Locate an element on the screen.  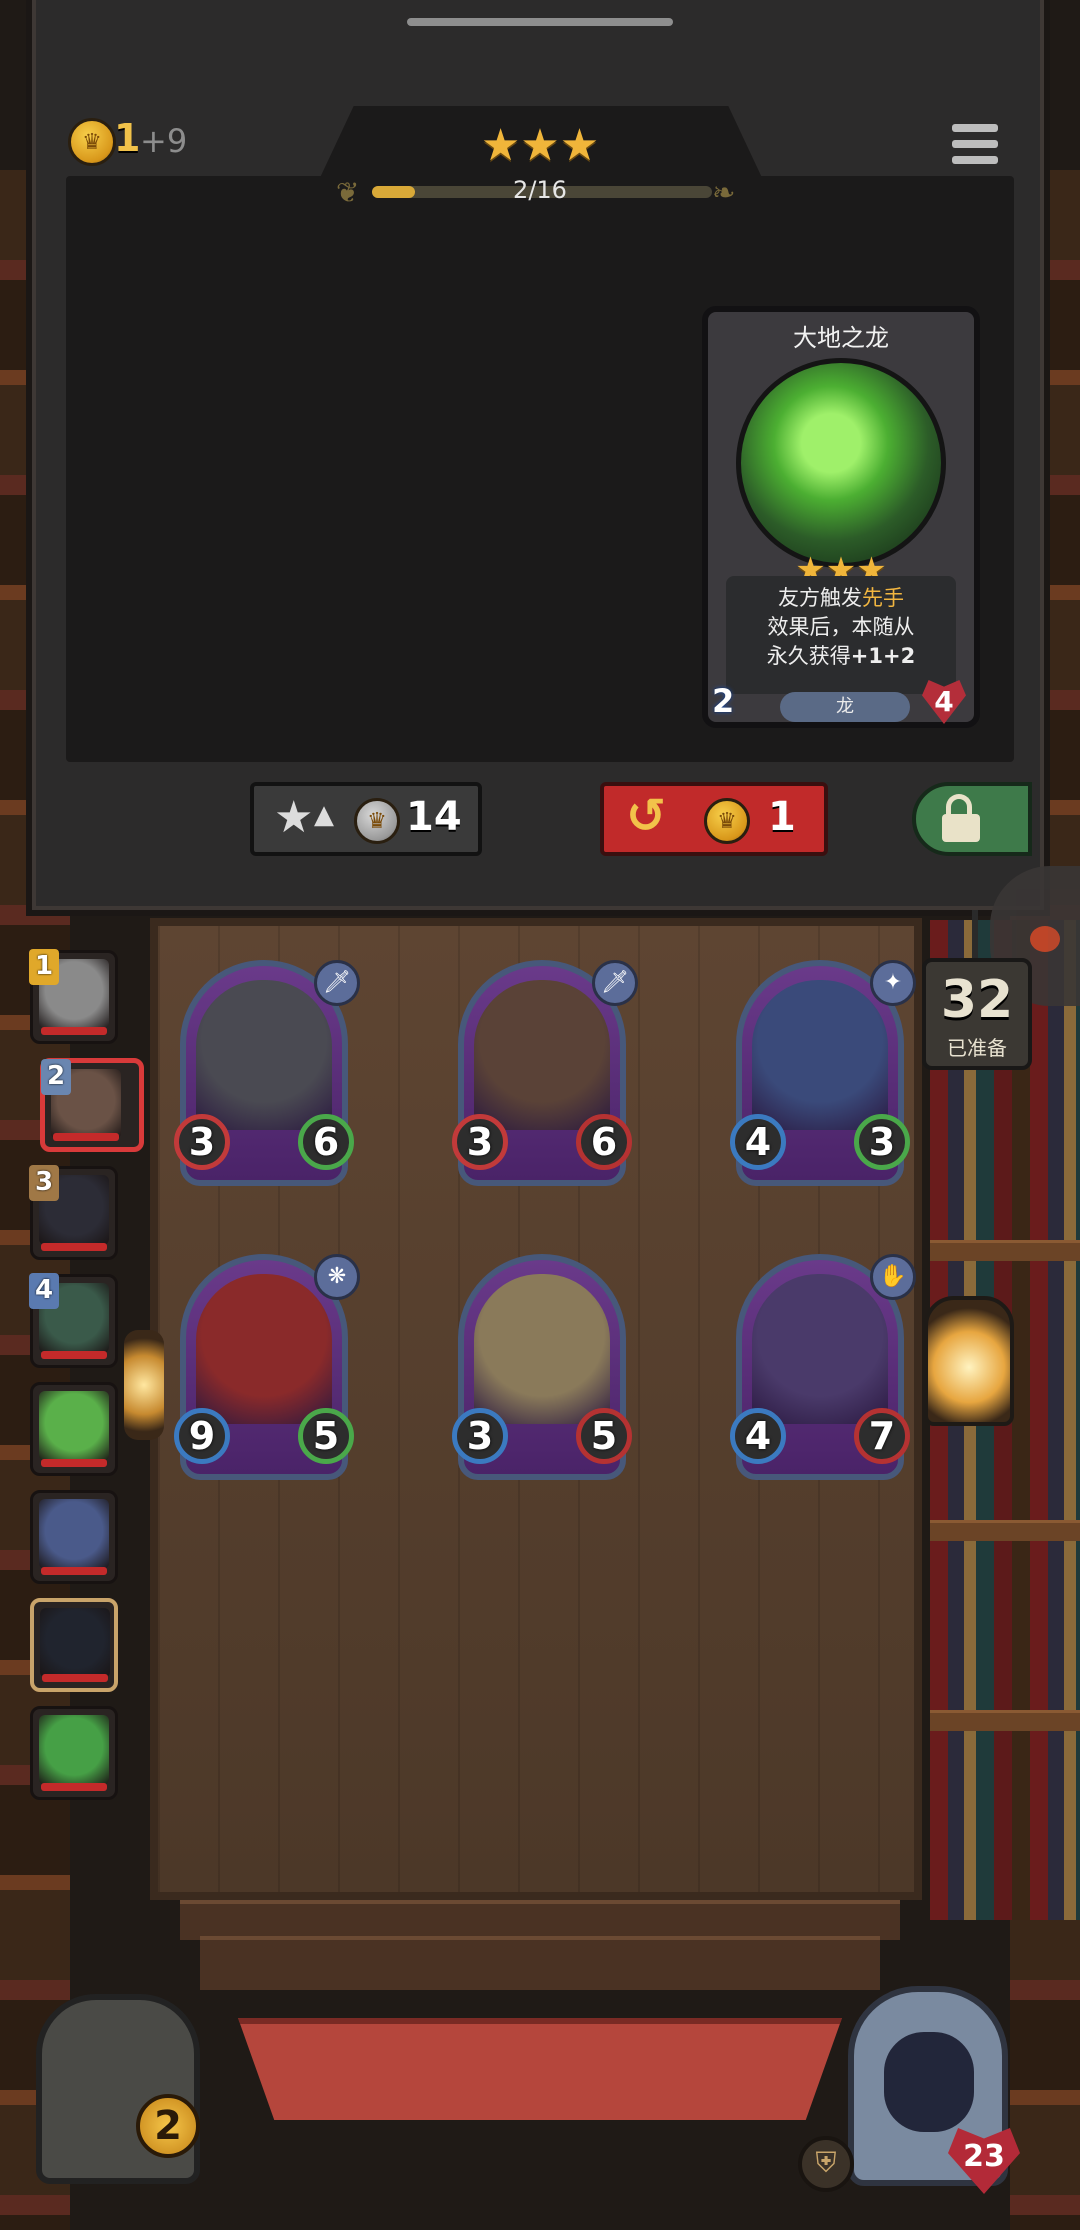
card-description: 友方触发先手 效果后，本随从 永久获得+1+2 is located at coordinates (841, 635).